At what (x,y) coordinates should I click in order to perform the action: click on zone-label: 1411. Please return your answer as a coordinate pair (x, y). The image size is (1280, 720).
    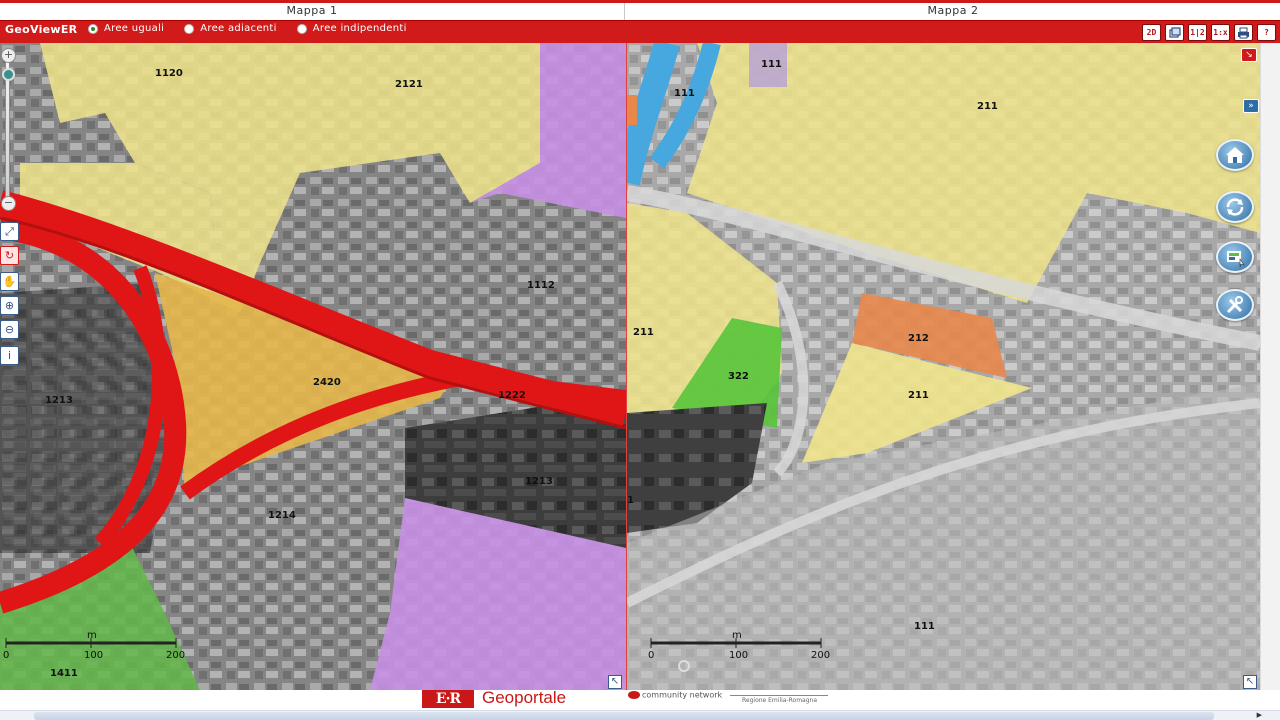
    Looking at the image, I should click on (64, 673).